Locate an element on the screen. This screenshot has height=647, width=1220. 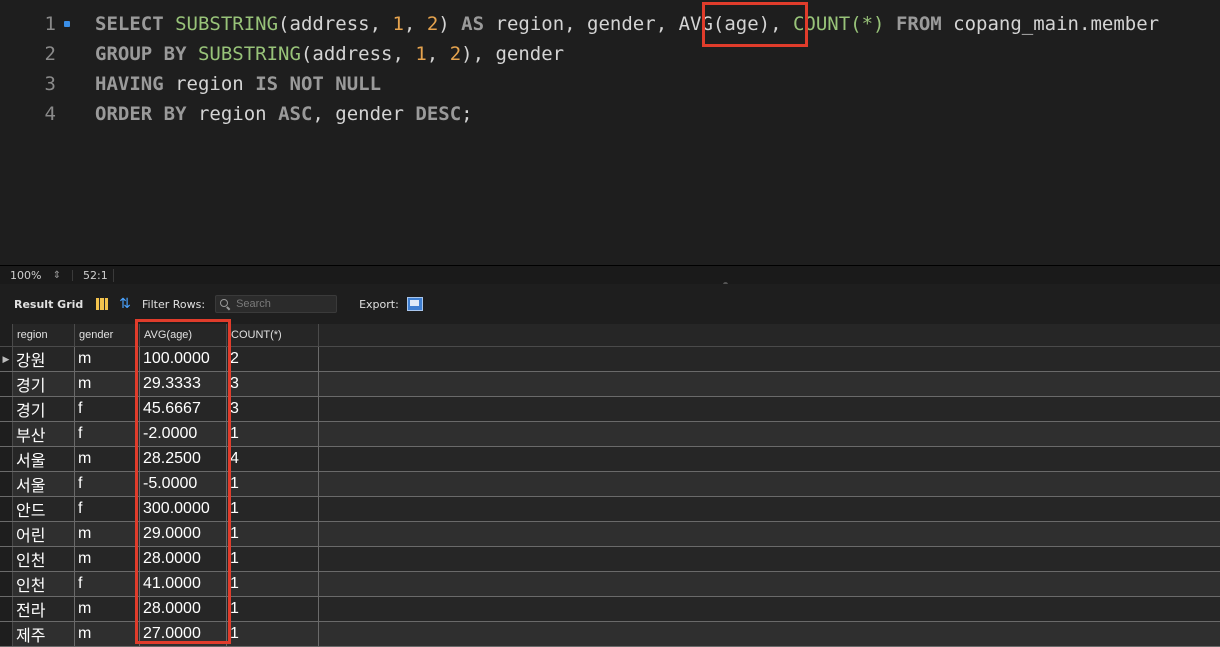
cell-avg-age: -2.0000 is located at coordinates (183, 434).